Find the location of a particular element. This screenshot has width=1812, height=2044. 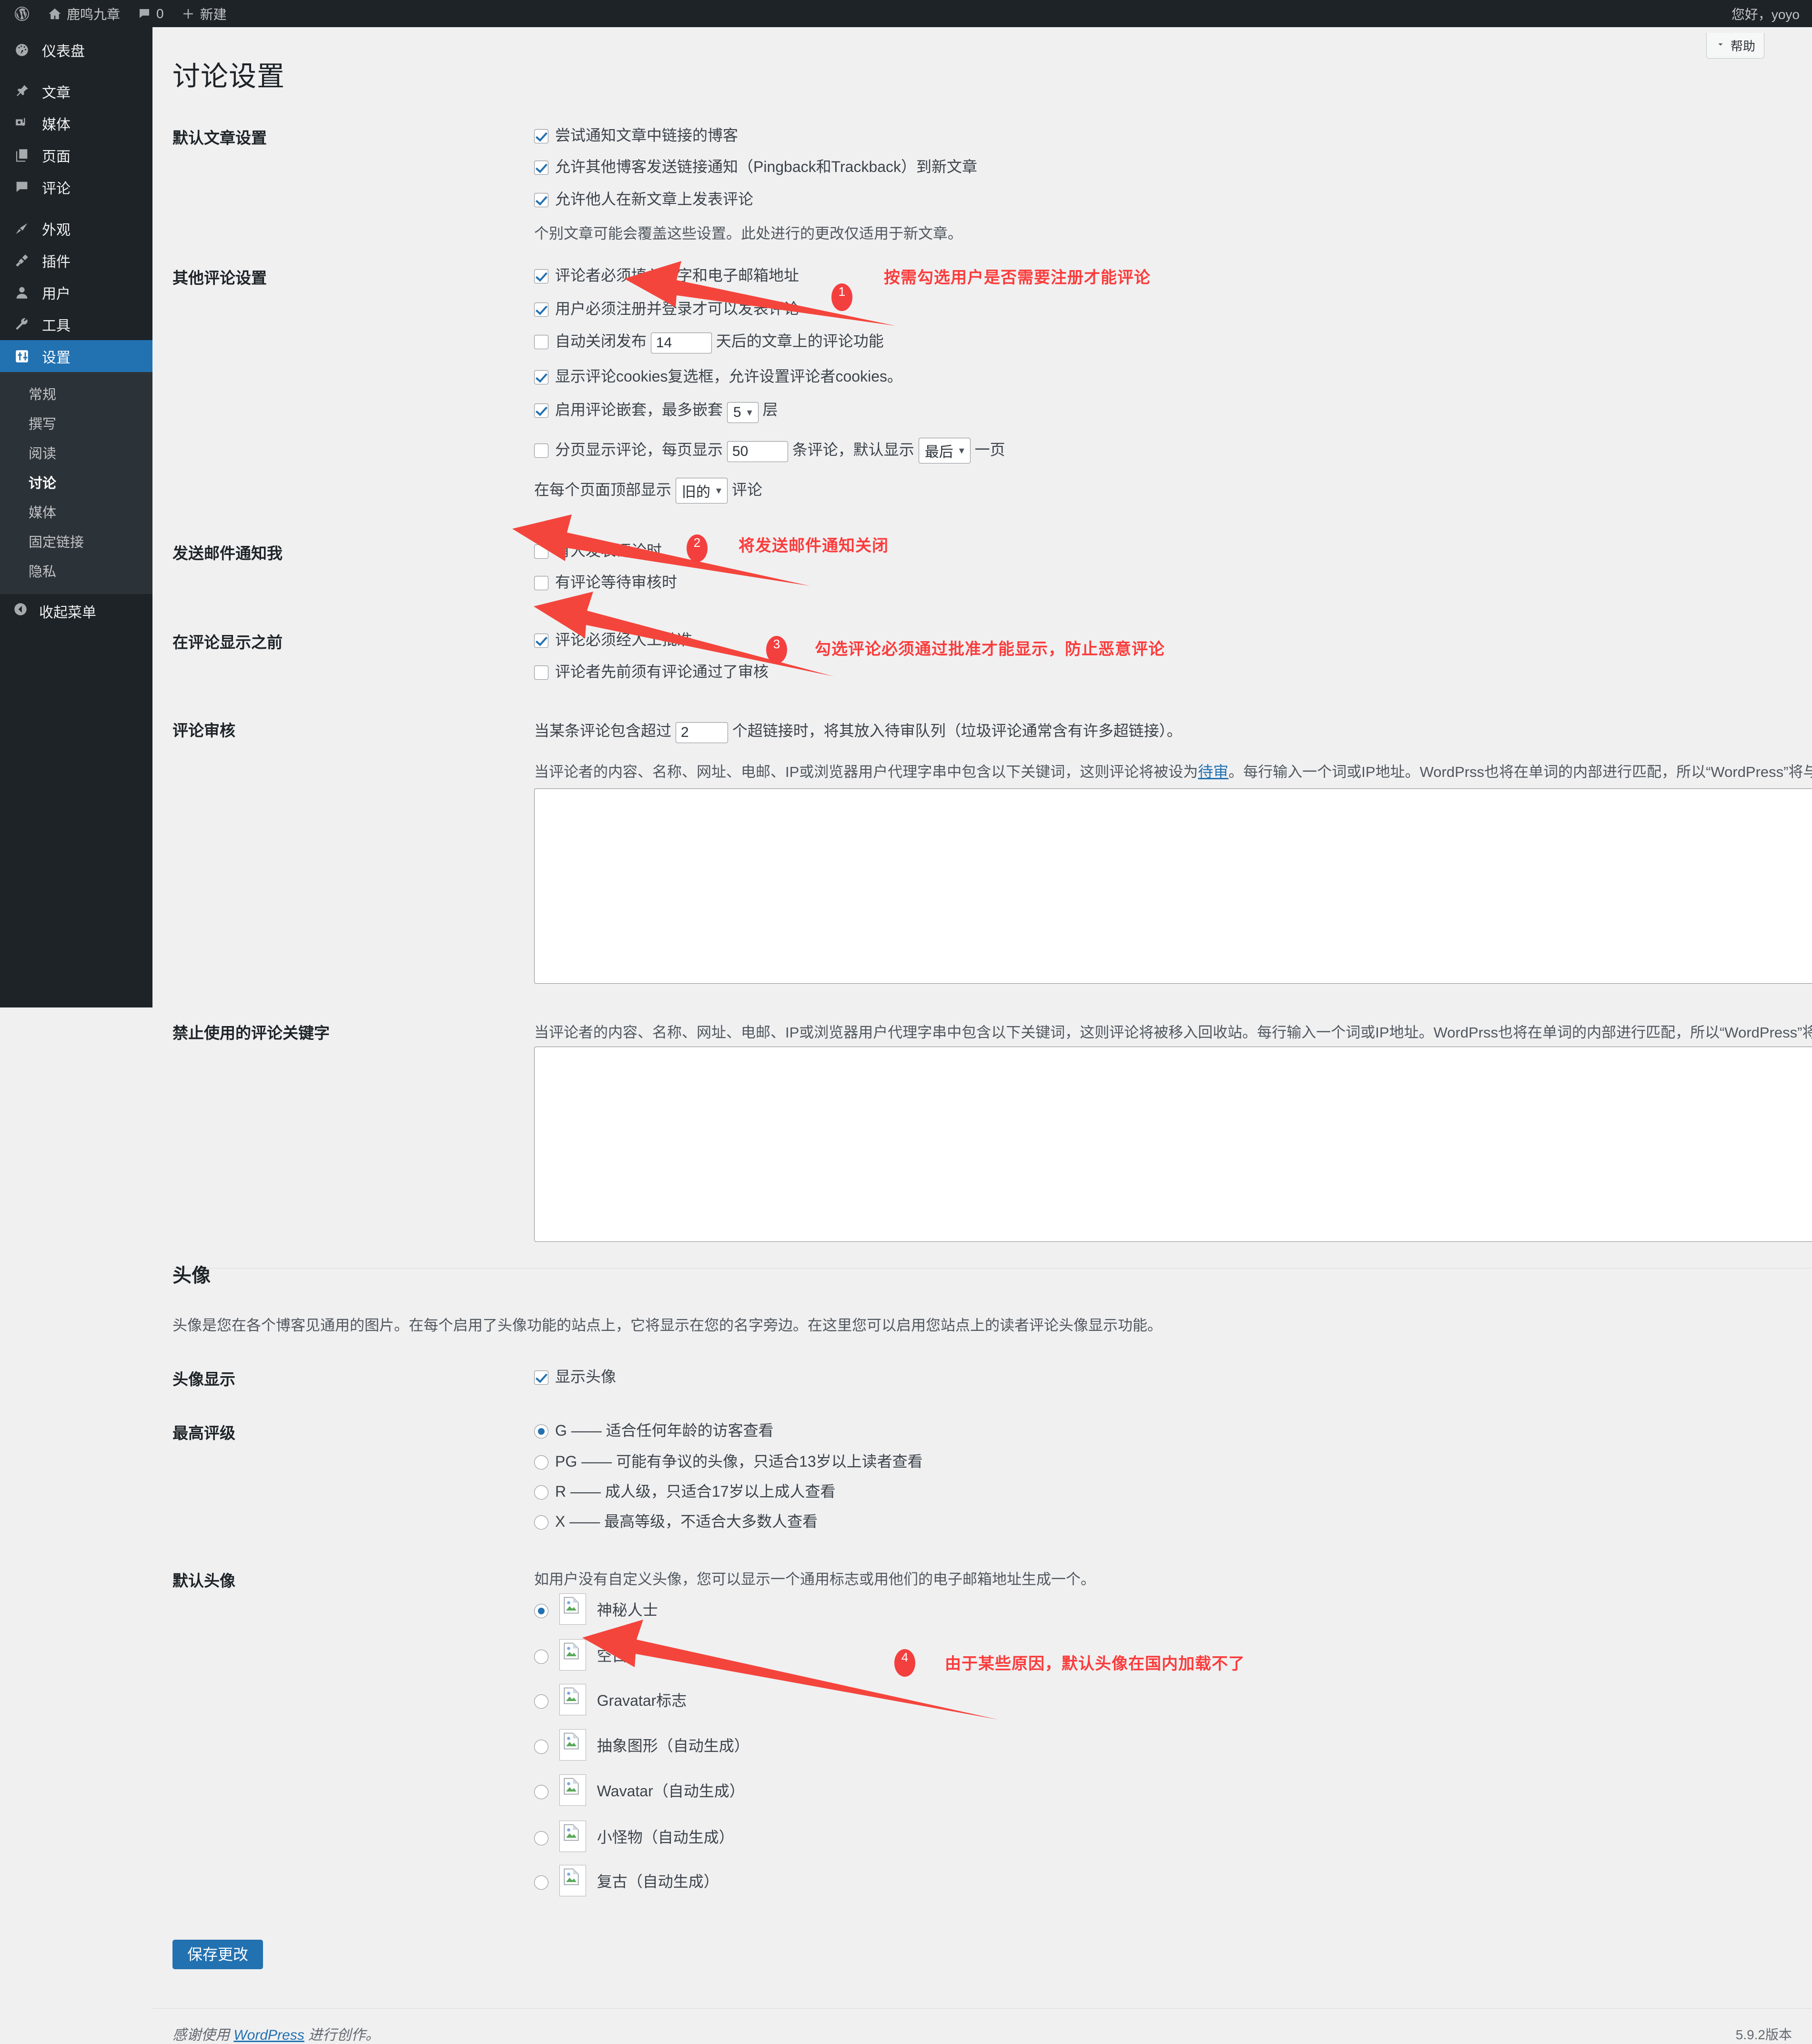

avatar-rating-option-r: R —— 成人级，只适合17岁以上成人查看 is located at coordinates (685, 1490).